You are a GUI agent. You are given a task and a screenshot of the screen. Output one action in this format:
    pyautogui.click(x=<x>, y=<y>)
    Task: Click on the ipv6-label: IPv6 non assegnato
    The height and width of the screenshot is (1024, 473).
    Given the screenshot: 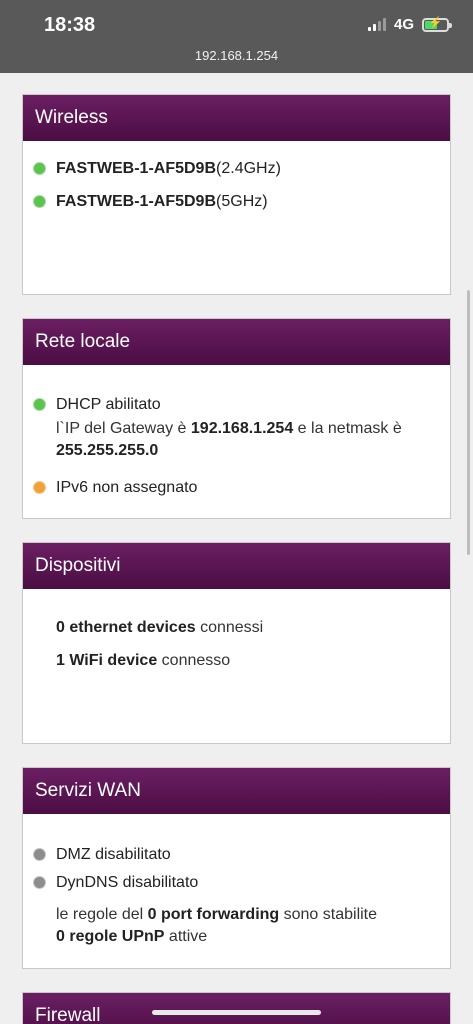 What is the action you would take?
    pyautogui.click(x=127, y=487)
    